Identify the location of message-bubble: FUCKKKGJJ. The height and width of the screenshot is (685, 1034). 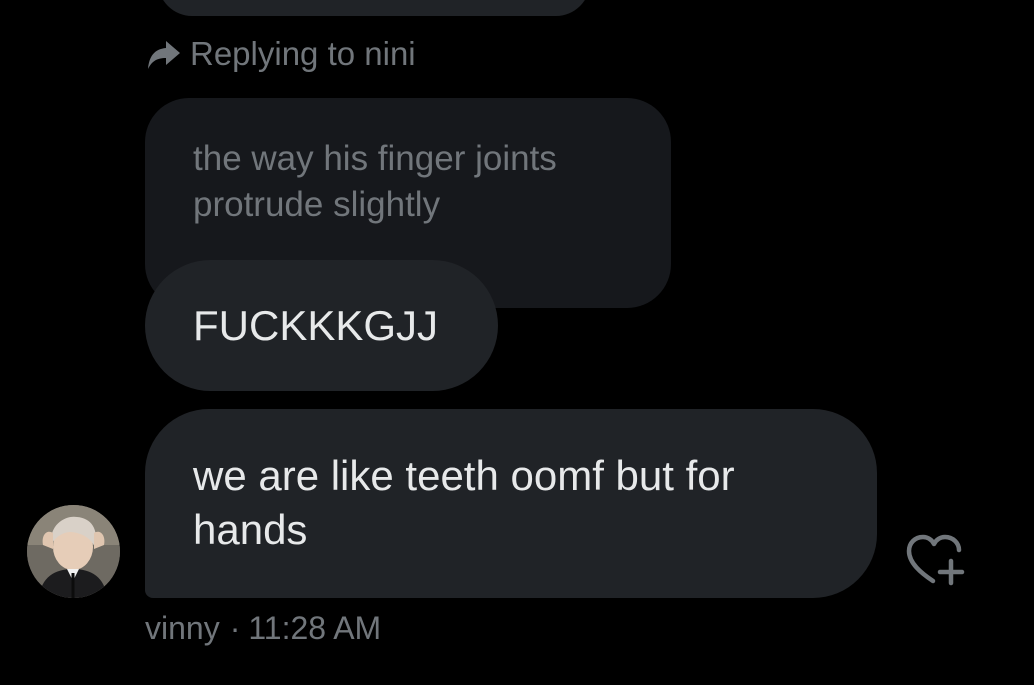
(321, 325).